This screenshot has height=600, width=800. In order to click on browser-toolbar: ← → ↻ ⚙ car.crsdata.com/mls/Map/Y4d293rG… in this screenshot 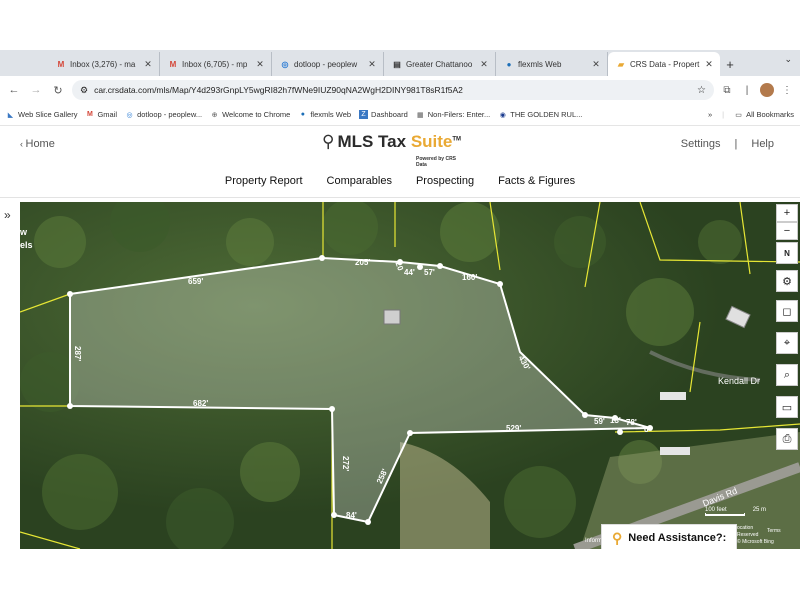, I will do `click(400, 90)`.